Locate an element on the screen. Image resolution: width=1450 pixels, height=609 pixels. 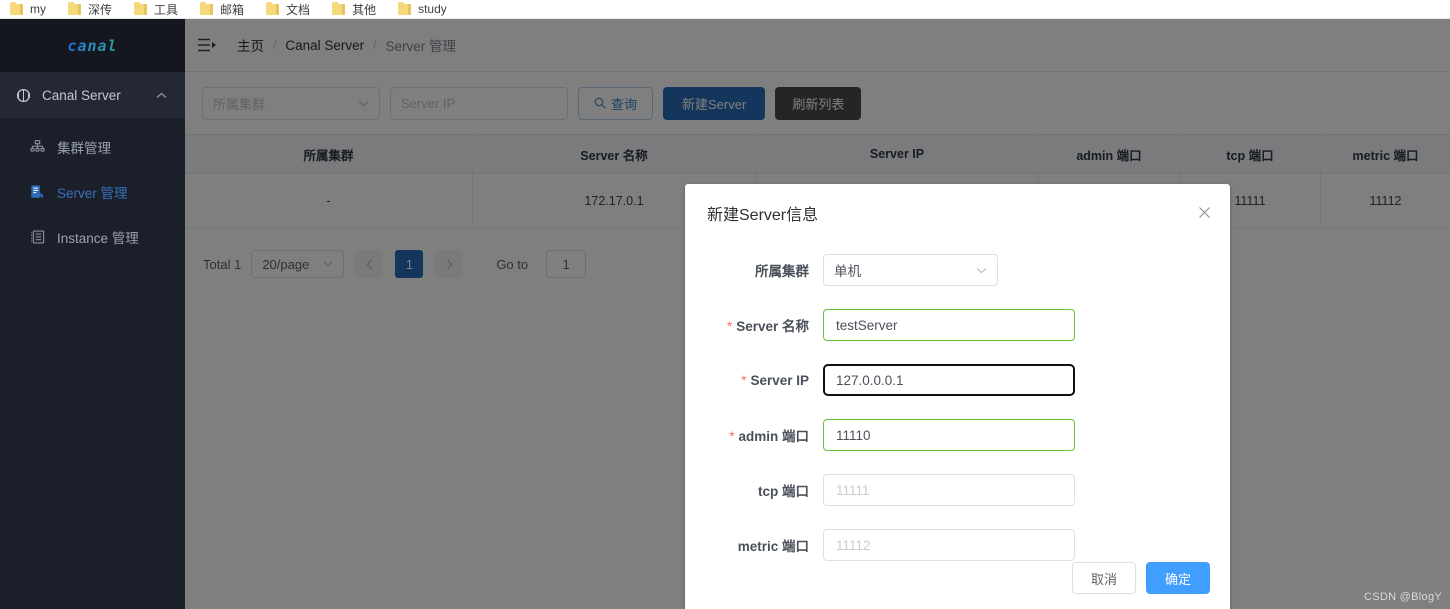
cluster-select-value: 单机 is located at coordinates (847, 271).